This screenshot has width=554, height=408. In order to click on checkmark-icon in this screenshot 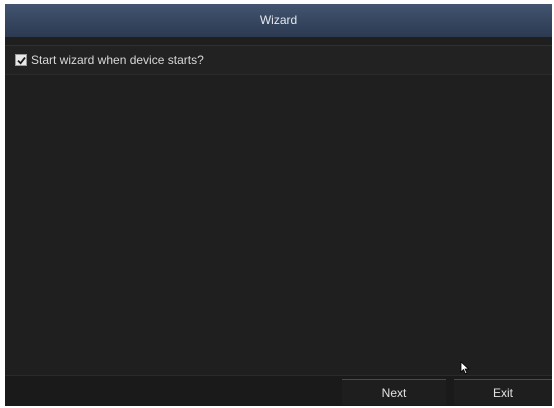, I will do `click(21, 60)`.